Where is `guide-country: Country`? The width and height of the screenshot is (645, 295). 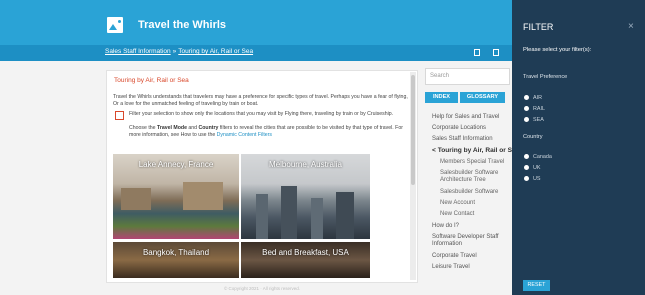 guide-country: Country is located at coordinates (208, 128).